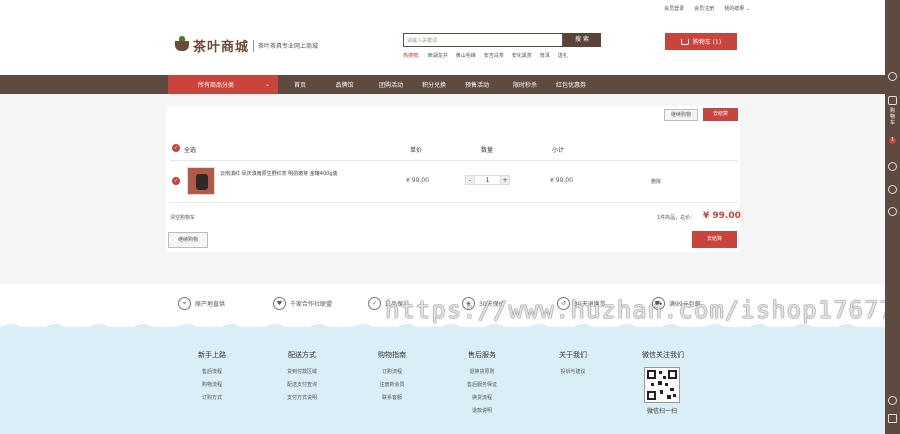 This screenshot has height=434, width=900. I want to click on footer-link: 退款说明, so click(482, 411).